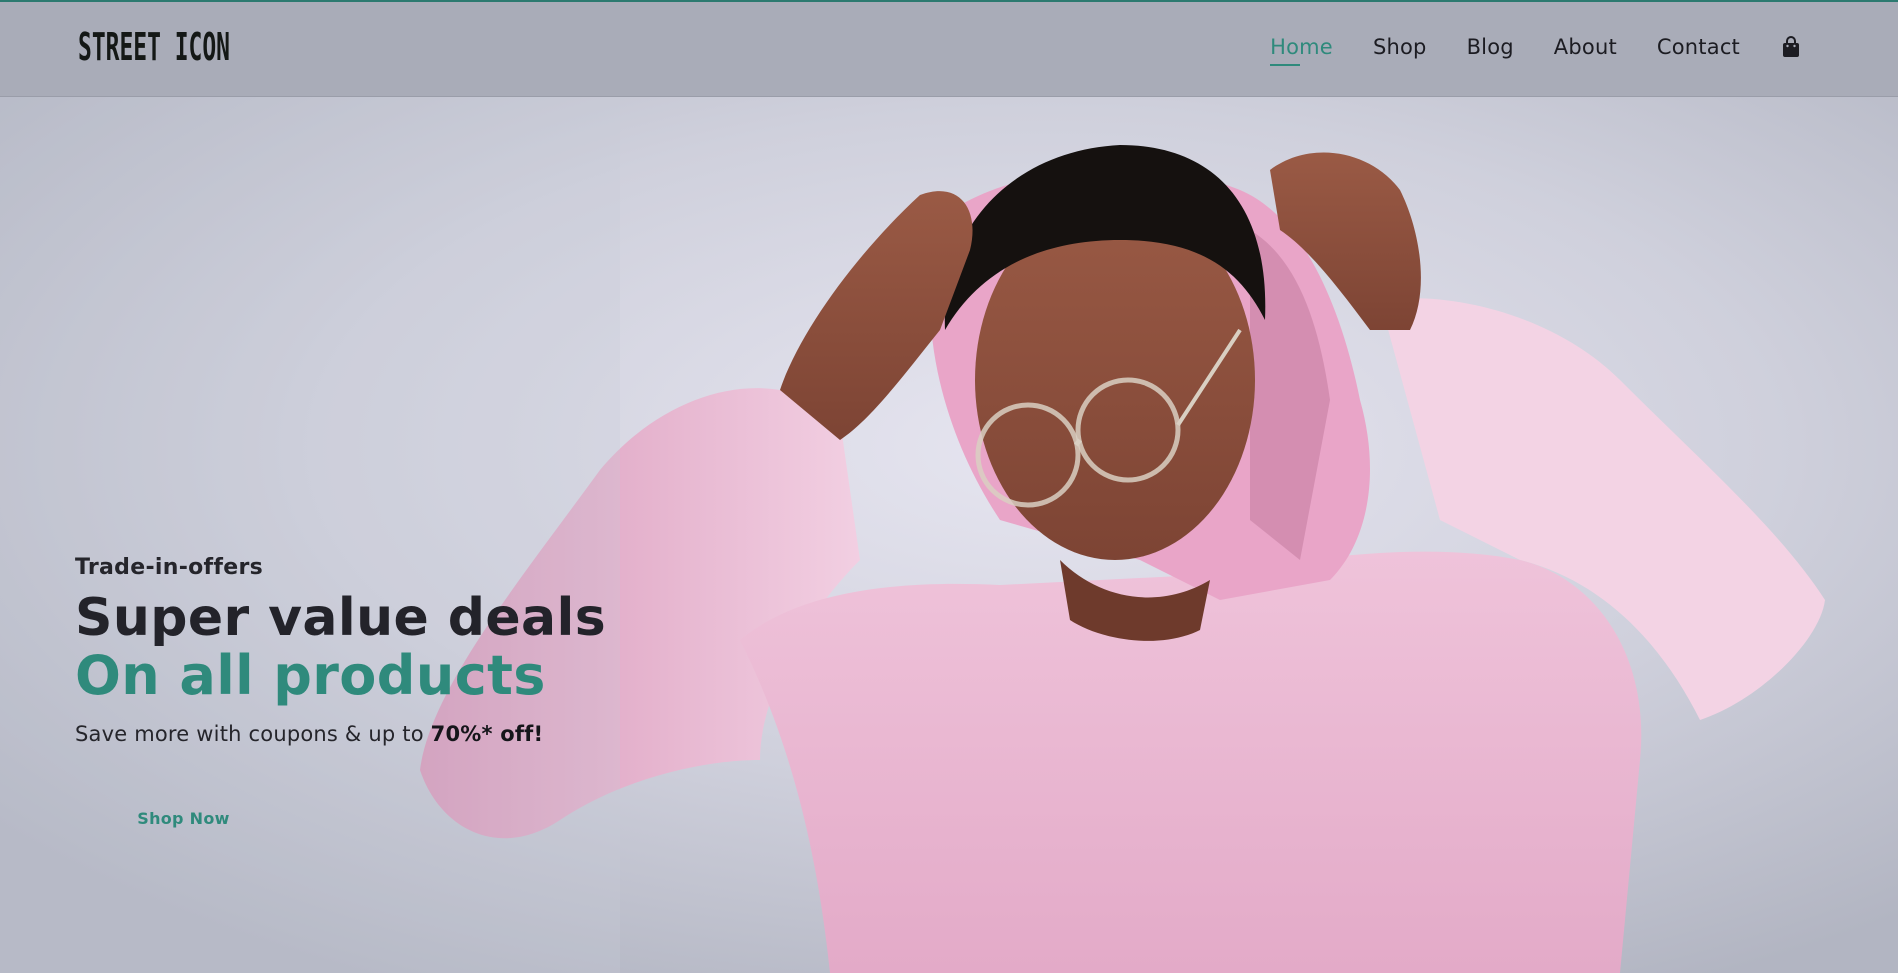 This screenshot has height=973, width=1898. What do you see at coordinates (169, 567) in the screenshot?
I see `hero-eyebrow: Trade-in-offers` at bounding box center [169, 567].